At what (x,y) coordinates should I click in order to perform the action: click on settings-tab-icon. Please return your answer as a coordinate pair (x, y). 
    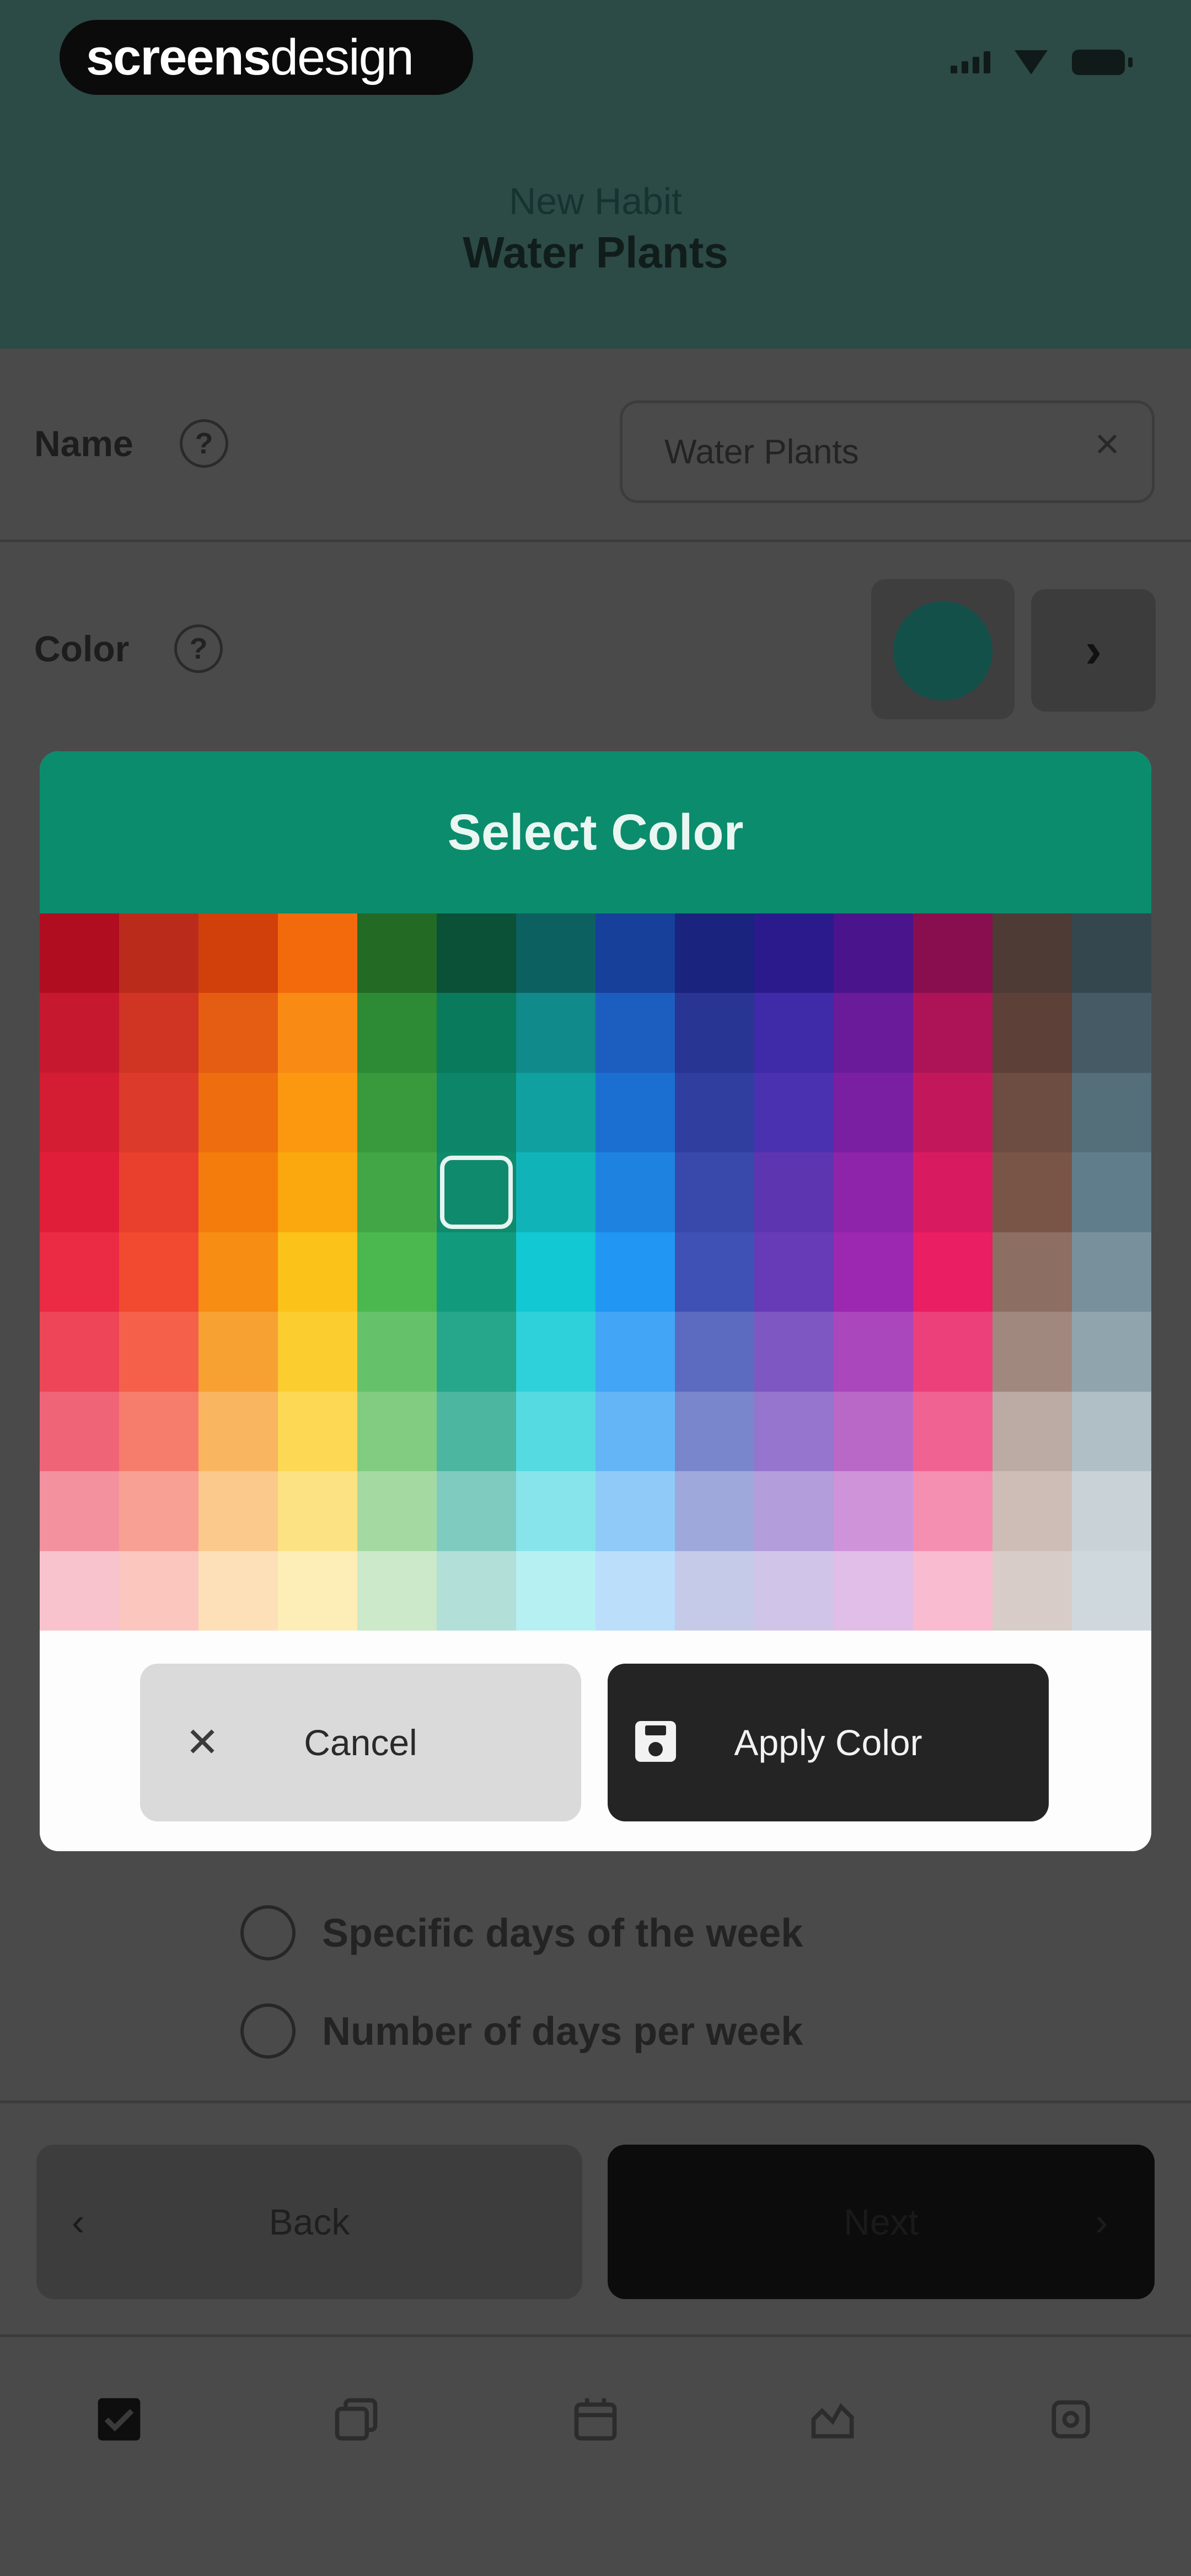
    Looking at the image, I should click on (1070, 2419).